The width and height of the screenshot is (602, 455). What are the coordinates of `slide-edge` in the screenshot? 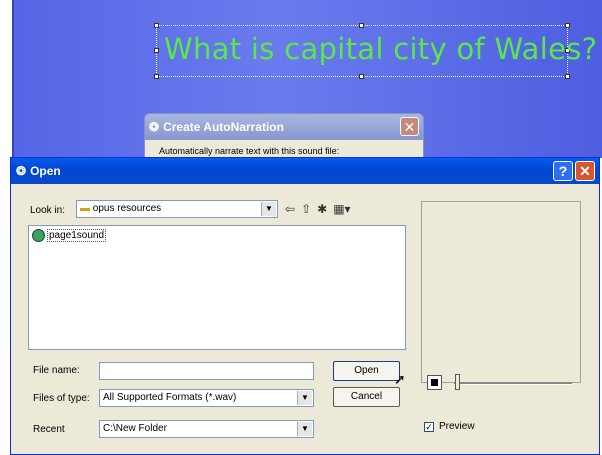 It's located at (13, 79).